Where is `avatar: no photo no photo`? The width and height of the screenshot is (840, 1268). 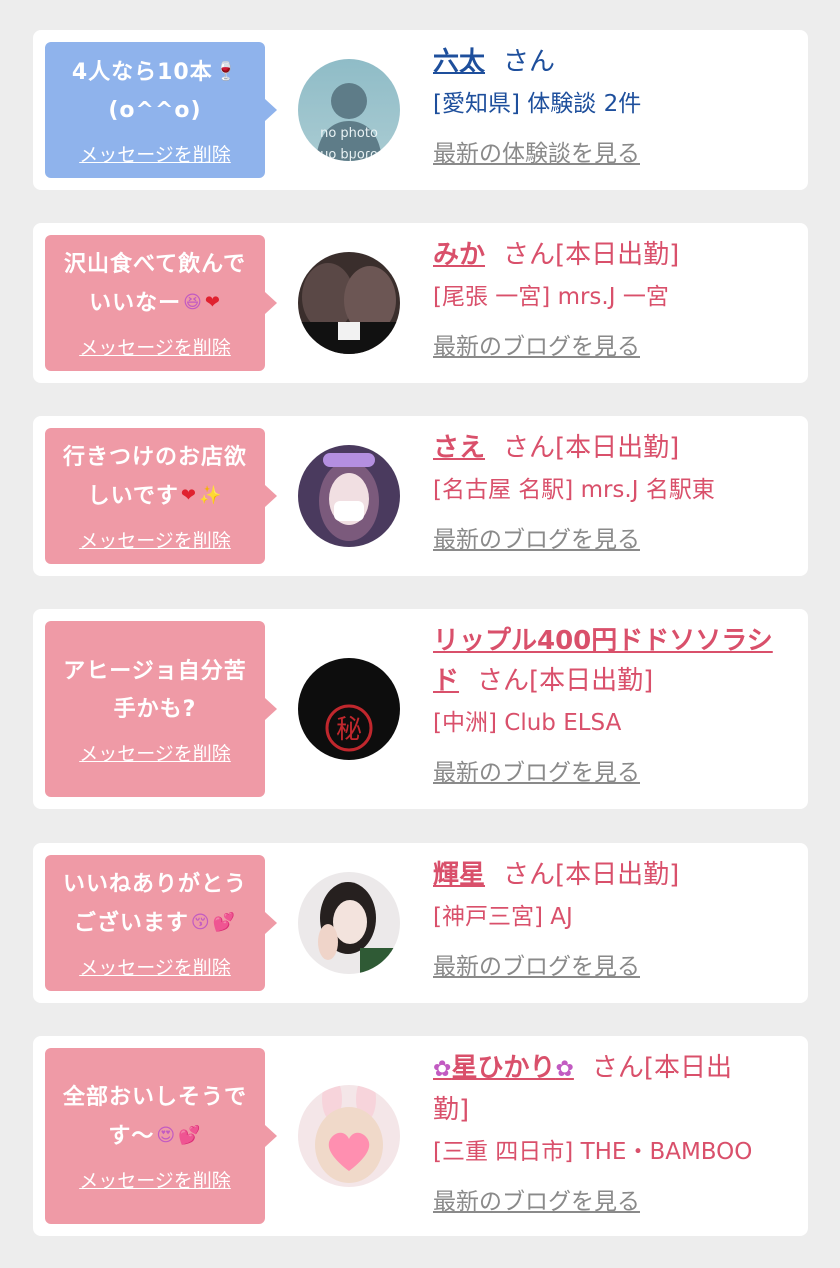
avatar: no photo no photo is located at coordinates (349, 110).